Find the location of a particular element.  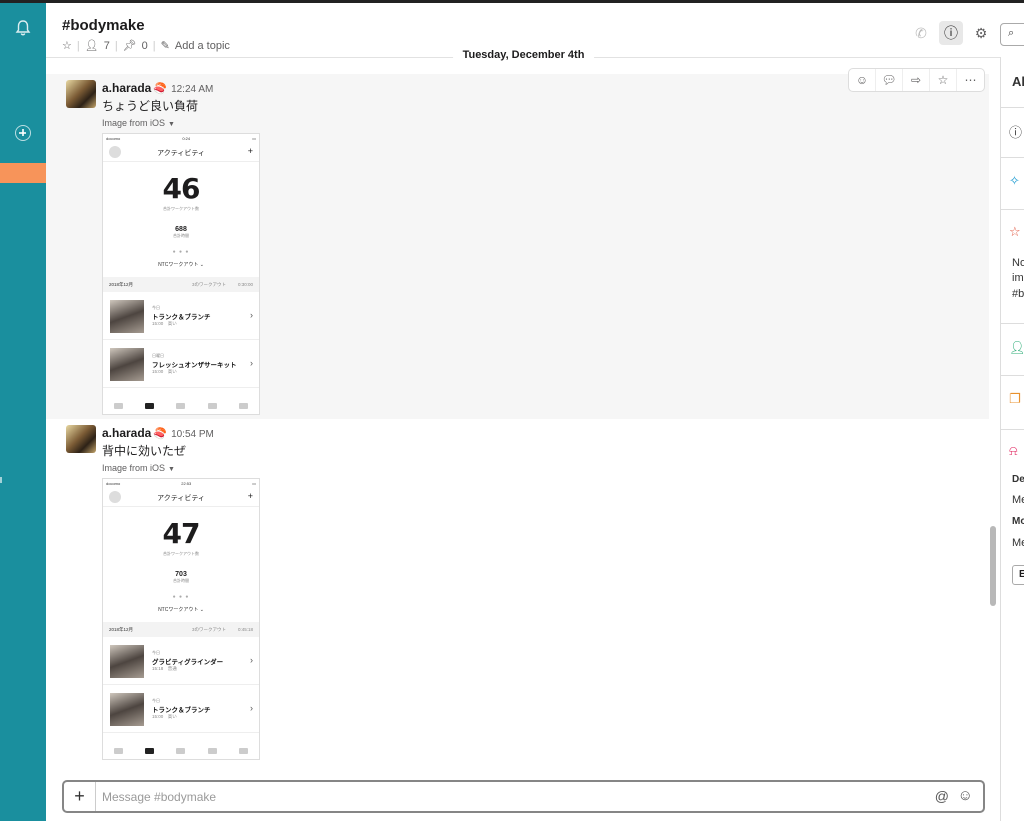

add-attachment-button: + is located at coordinates (80, 796).